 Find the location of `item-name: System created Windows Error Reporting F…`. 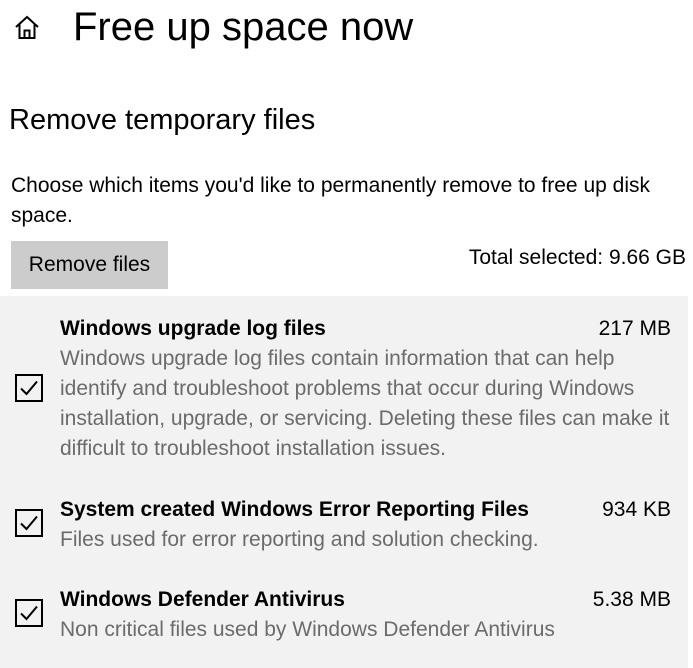

item-name: System created Windows Error Reporting F… is located at coordinates (294, 509).